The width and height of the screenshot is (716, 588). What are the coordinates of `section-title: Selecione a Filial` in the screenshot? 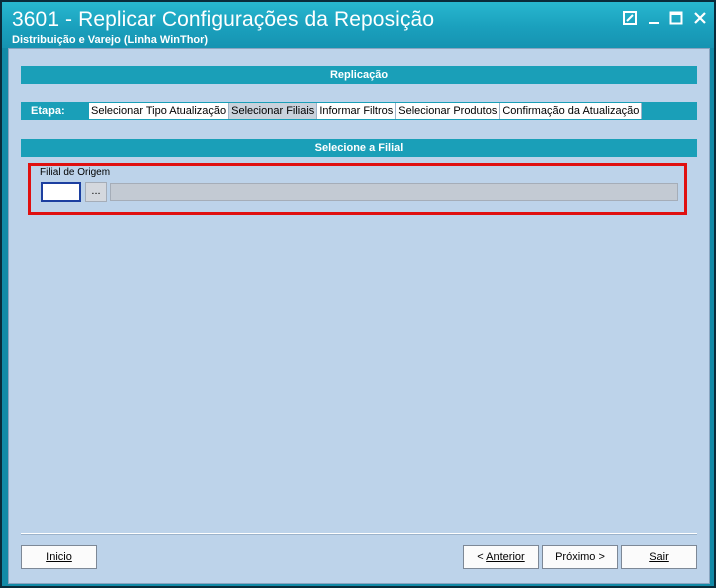 It's located at (359, 148).